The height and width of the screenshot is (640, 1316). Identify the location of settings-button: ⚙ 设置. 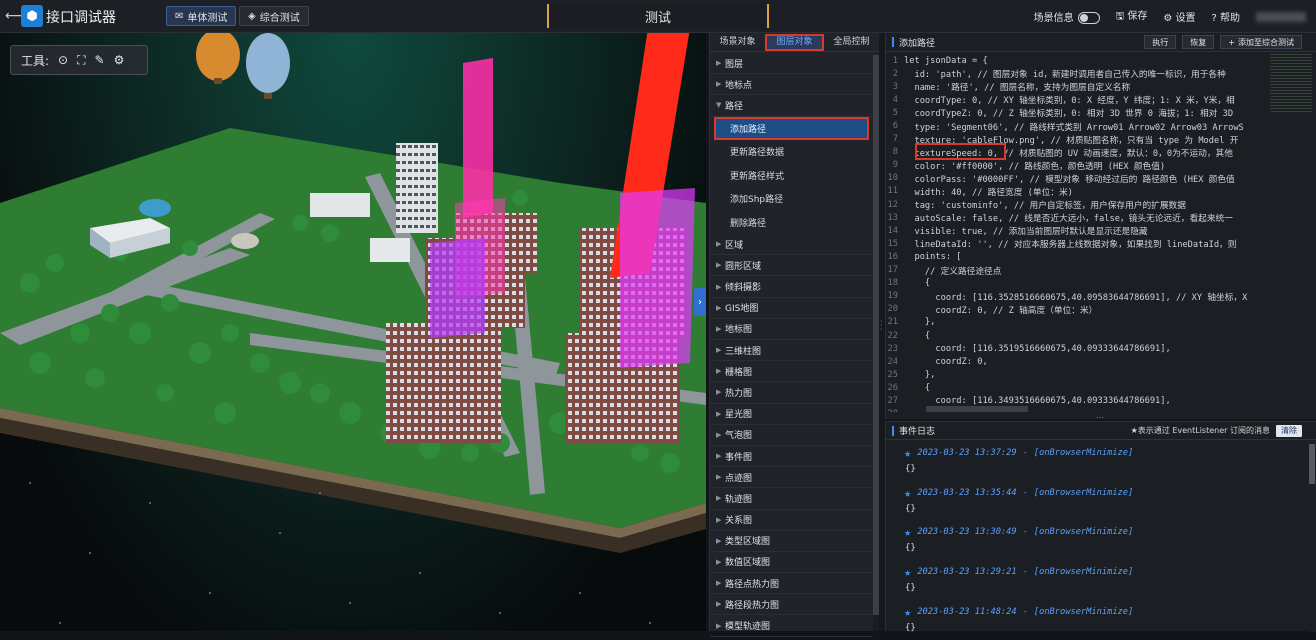
(1179, 16).